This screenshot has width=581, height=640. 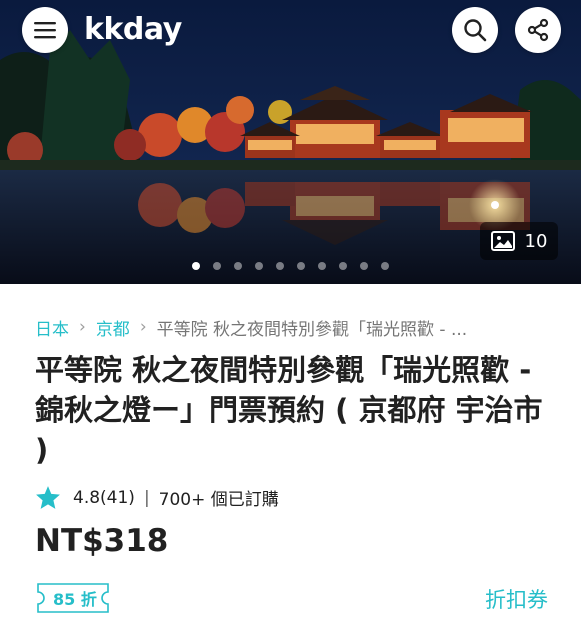 I want to click on photo-count-button: 10, so click(x=519, y=241).